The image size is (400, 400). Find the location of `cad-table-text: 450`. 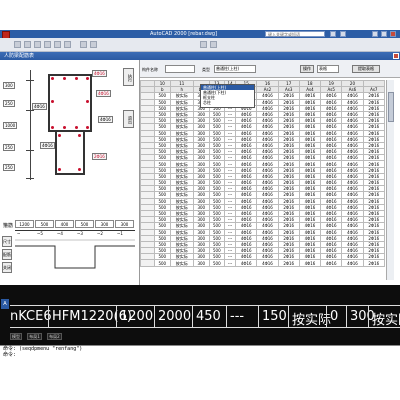

cad-table-text: 450 is located at coordinates (208, 316).